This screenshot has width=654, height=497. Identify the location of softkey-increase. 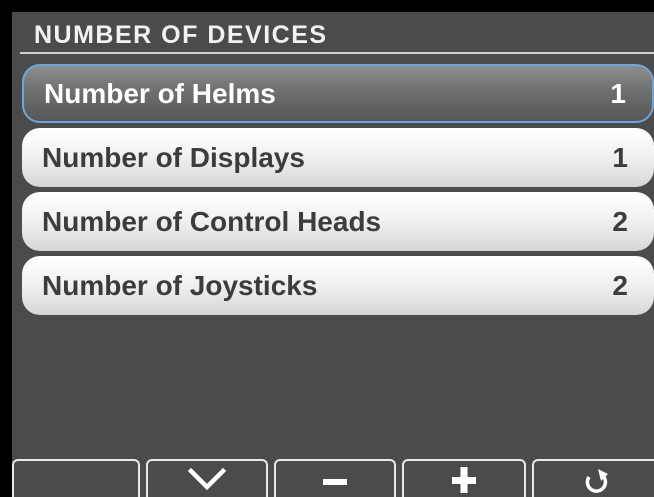
(464, 478).